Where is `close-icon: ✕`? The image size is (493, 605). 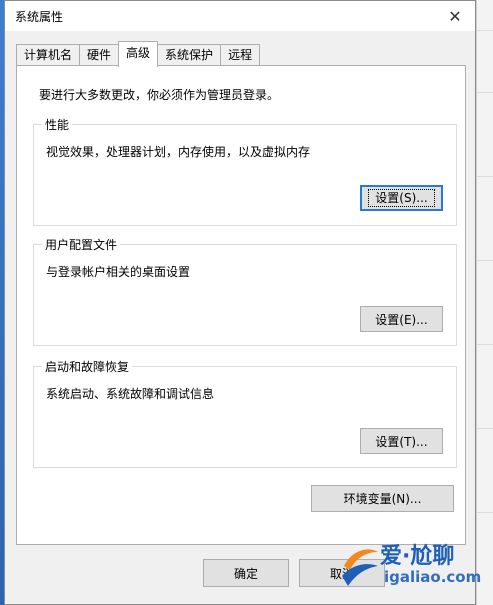
close-icon: ✕ is located at coordinates (455, 16).